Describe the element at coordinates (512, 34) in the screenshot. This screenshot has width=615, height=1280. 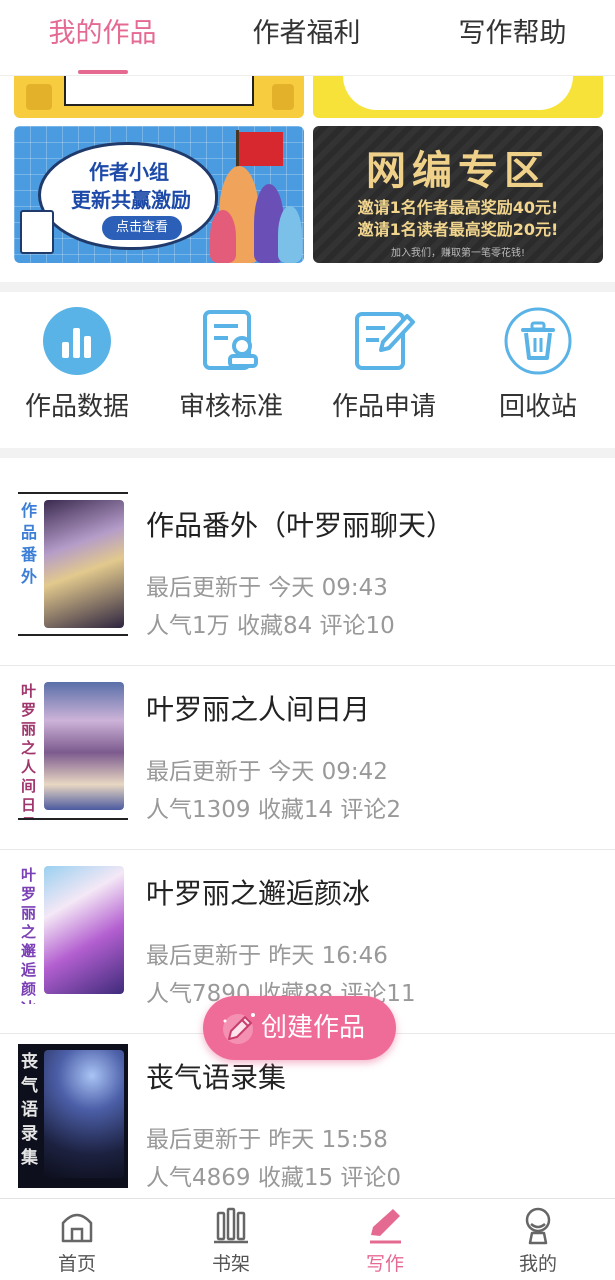
I see `tab-writing-help: 写作帮助` at that location.